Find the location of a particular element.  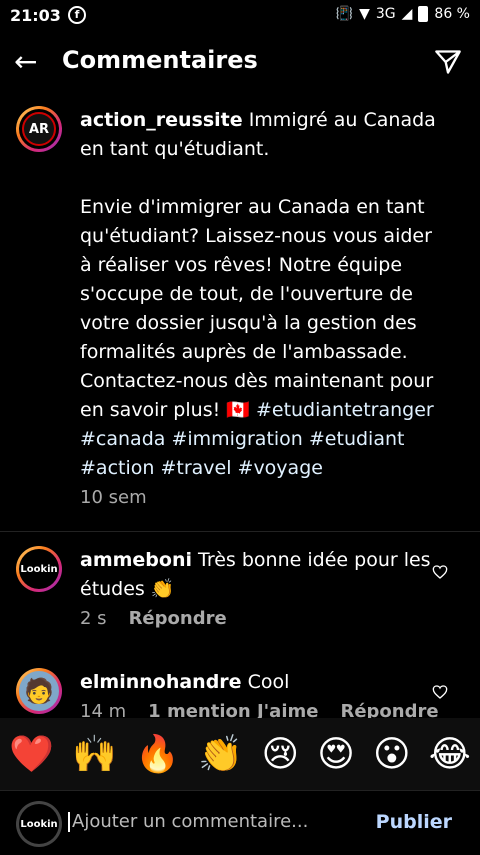

status-time: 21:03 is located at coordinates (35, 15).